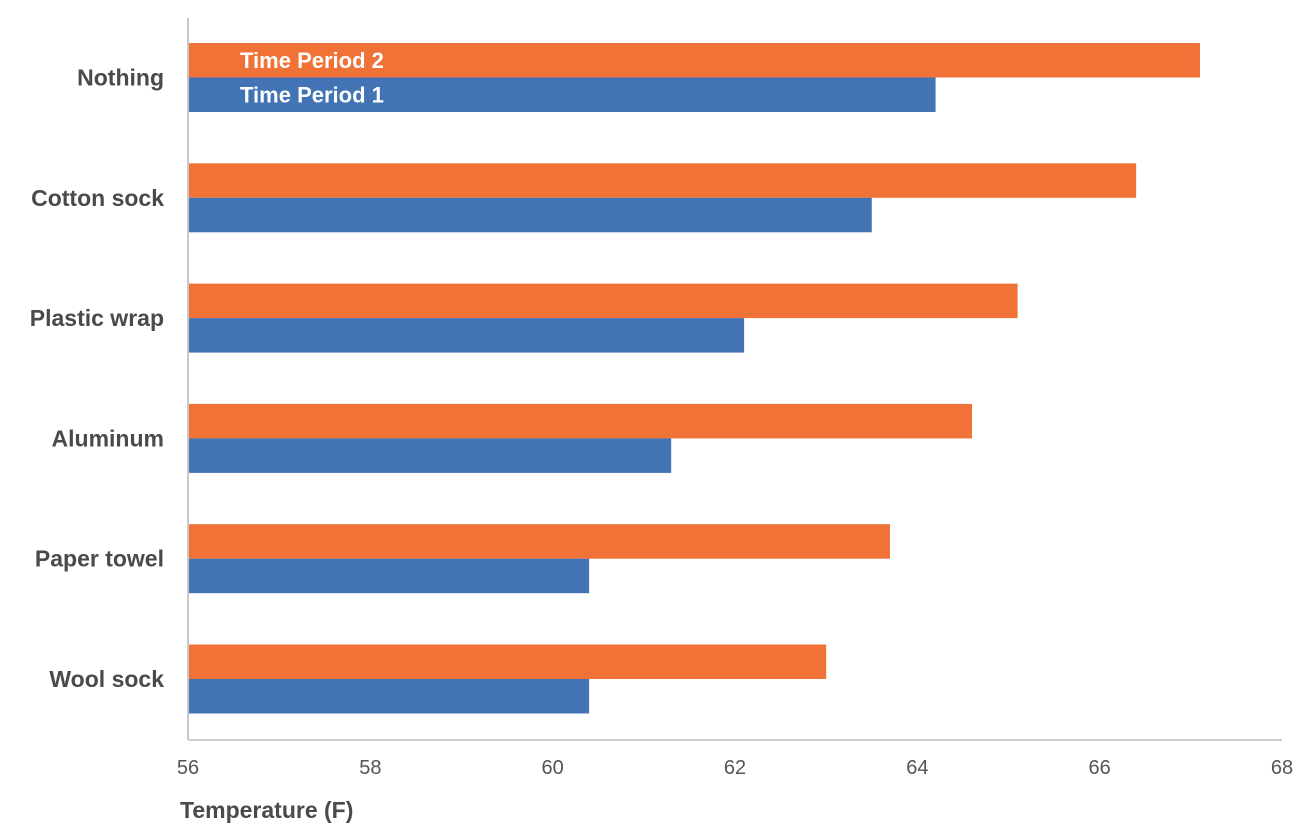 This screenshot has height=831, width=1312. What do you see at coordinates (120, 78) in the screenshot?
I see `category-label: Nothing` at bounding box center [120, 78].